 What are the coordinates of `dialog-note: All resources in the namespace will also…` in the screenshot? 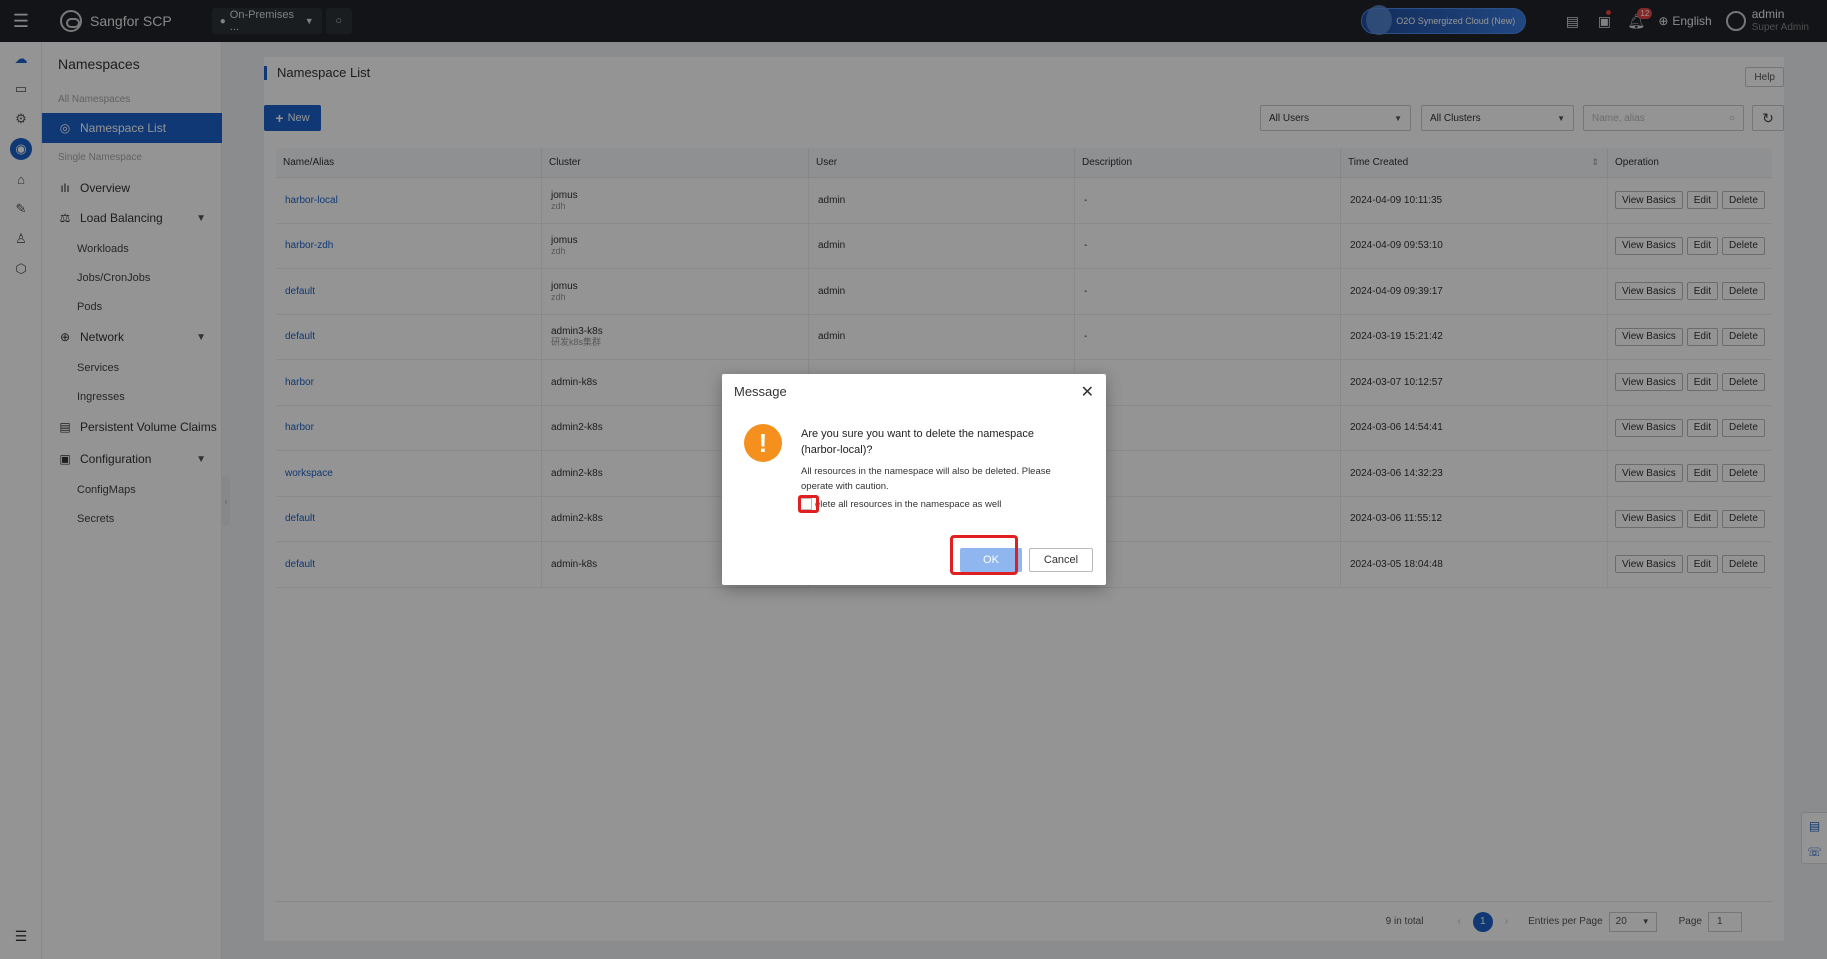 It's located at (926, 479).